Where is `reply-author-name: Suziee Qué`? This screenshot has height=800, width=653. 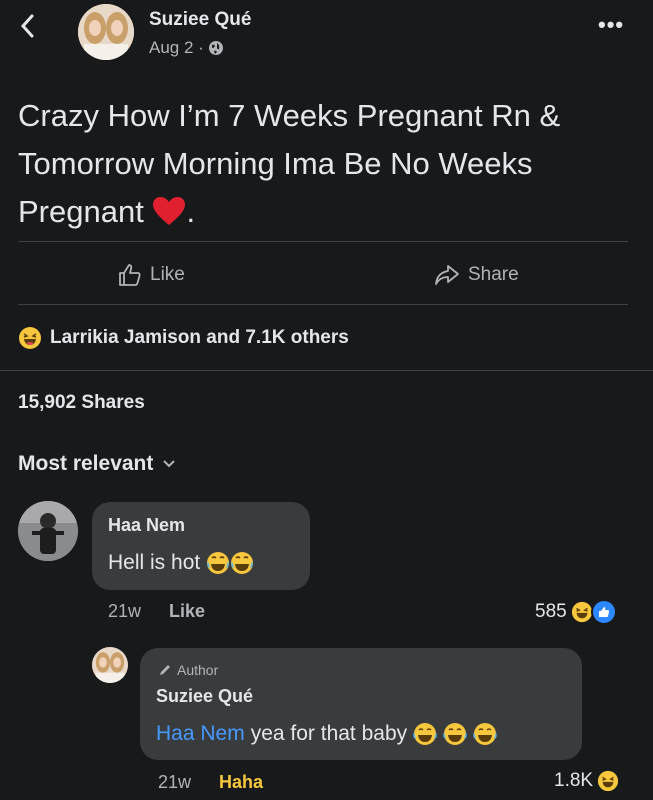 reply-author-name: Suziee Qué is located at coordinates (204, 696).